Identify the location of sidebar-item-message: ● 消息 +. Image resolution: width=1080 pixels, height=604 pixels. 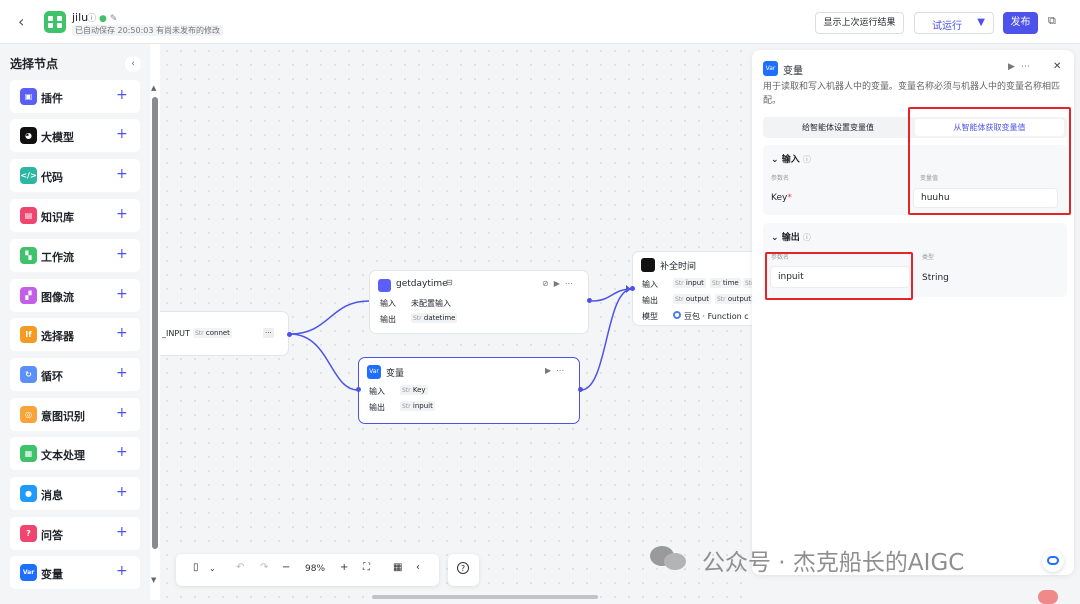
(75, 493).